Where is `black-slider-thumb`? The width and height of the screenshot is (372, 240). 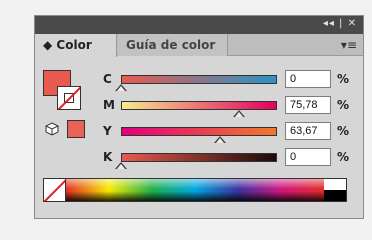
black-slider-thumb is located at coordinates (121, 165).